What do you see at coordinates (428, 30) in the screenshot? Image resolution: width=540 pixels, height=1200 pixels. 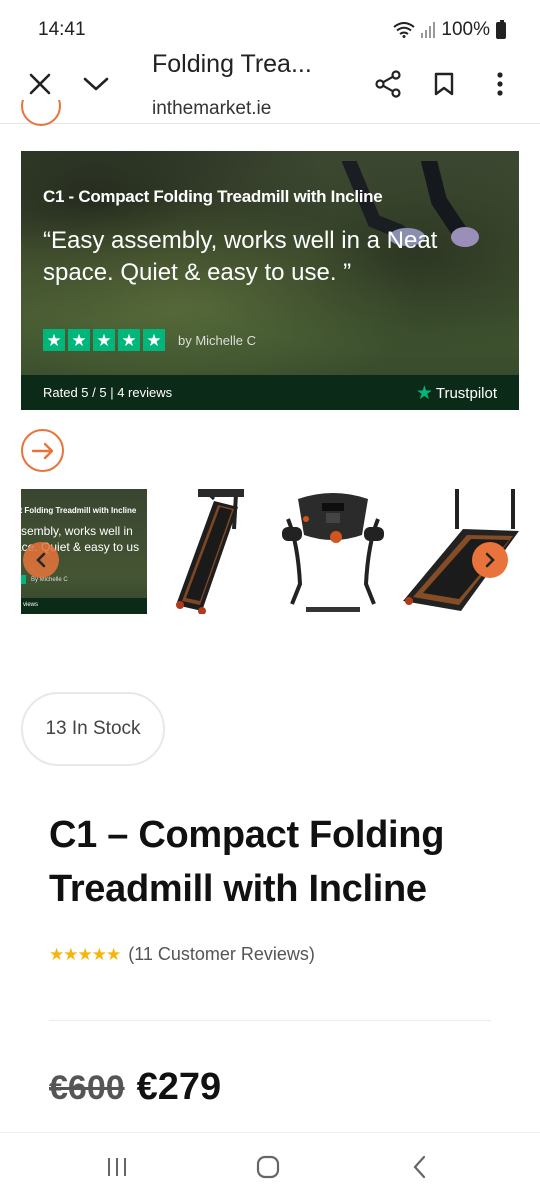 I see `signal-icon` at bounding box center [428, 30].